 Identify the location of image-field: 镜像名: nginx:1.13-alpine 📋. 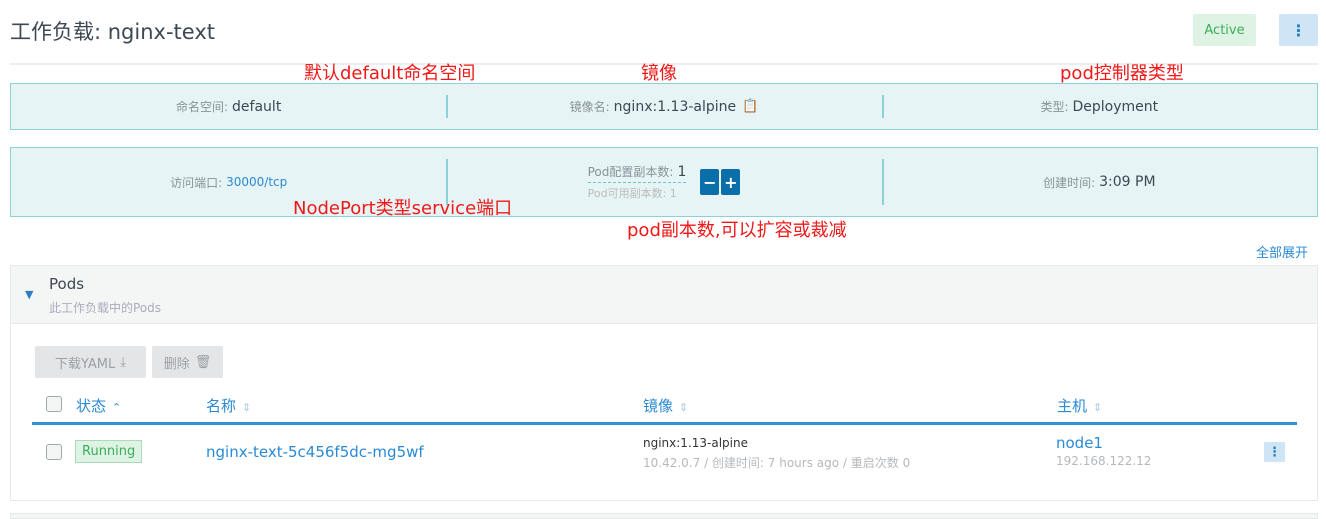
(663, 106).